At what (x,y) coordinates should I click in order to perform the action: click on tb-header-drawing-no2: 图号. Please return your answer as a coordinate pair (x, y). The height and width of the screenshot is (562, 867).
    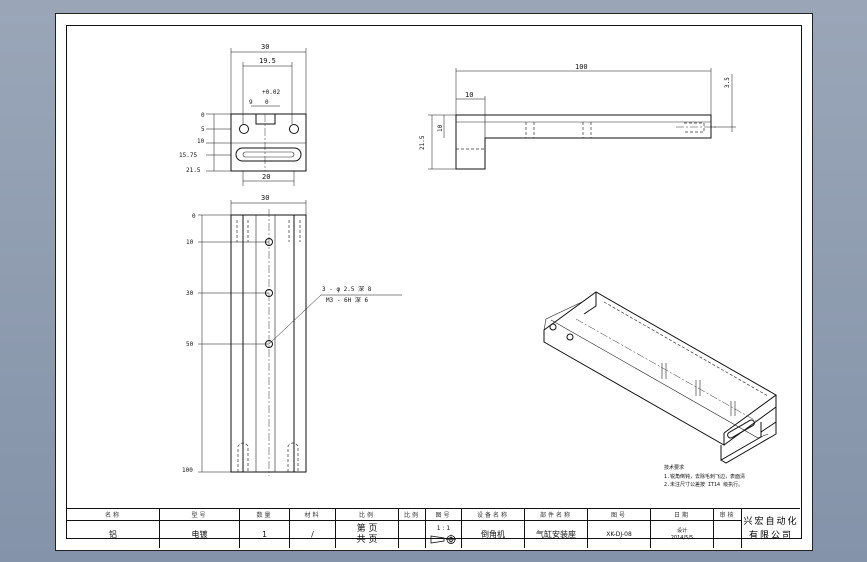
    Looking at the image, I should click on (619, 515).